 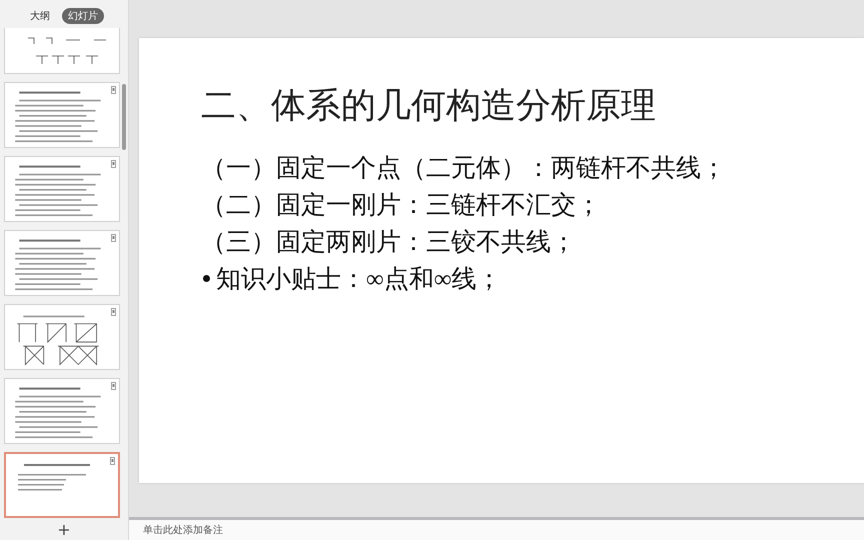 What do you see at coordinates (124, 117) in the screenshot?
I see `scrollbar` at bounding box center [124, 117].